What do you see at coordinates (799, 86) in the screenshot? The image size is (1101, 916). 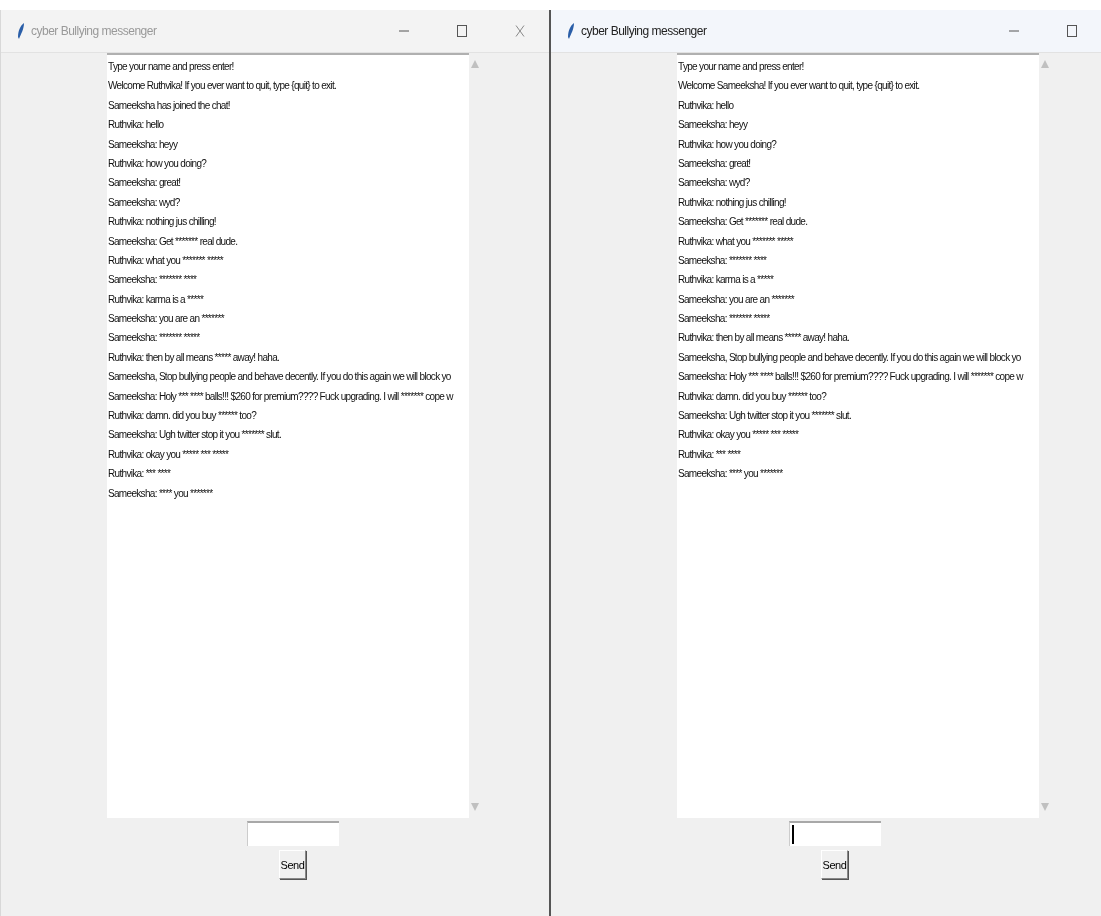 I see `chat-message: Welcome Sameeksha! If you ever want to quit, type {quit} to exit.` at bounding box center [799, 86].